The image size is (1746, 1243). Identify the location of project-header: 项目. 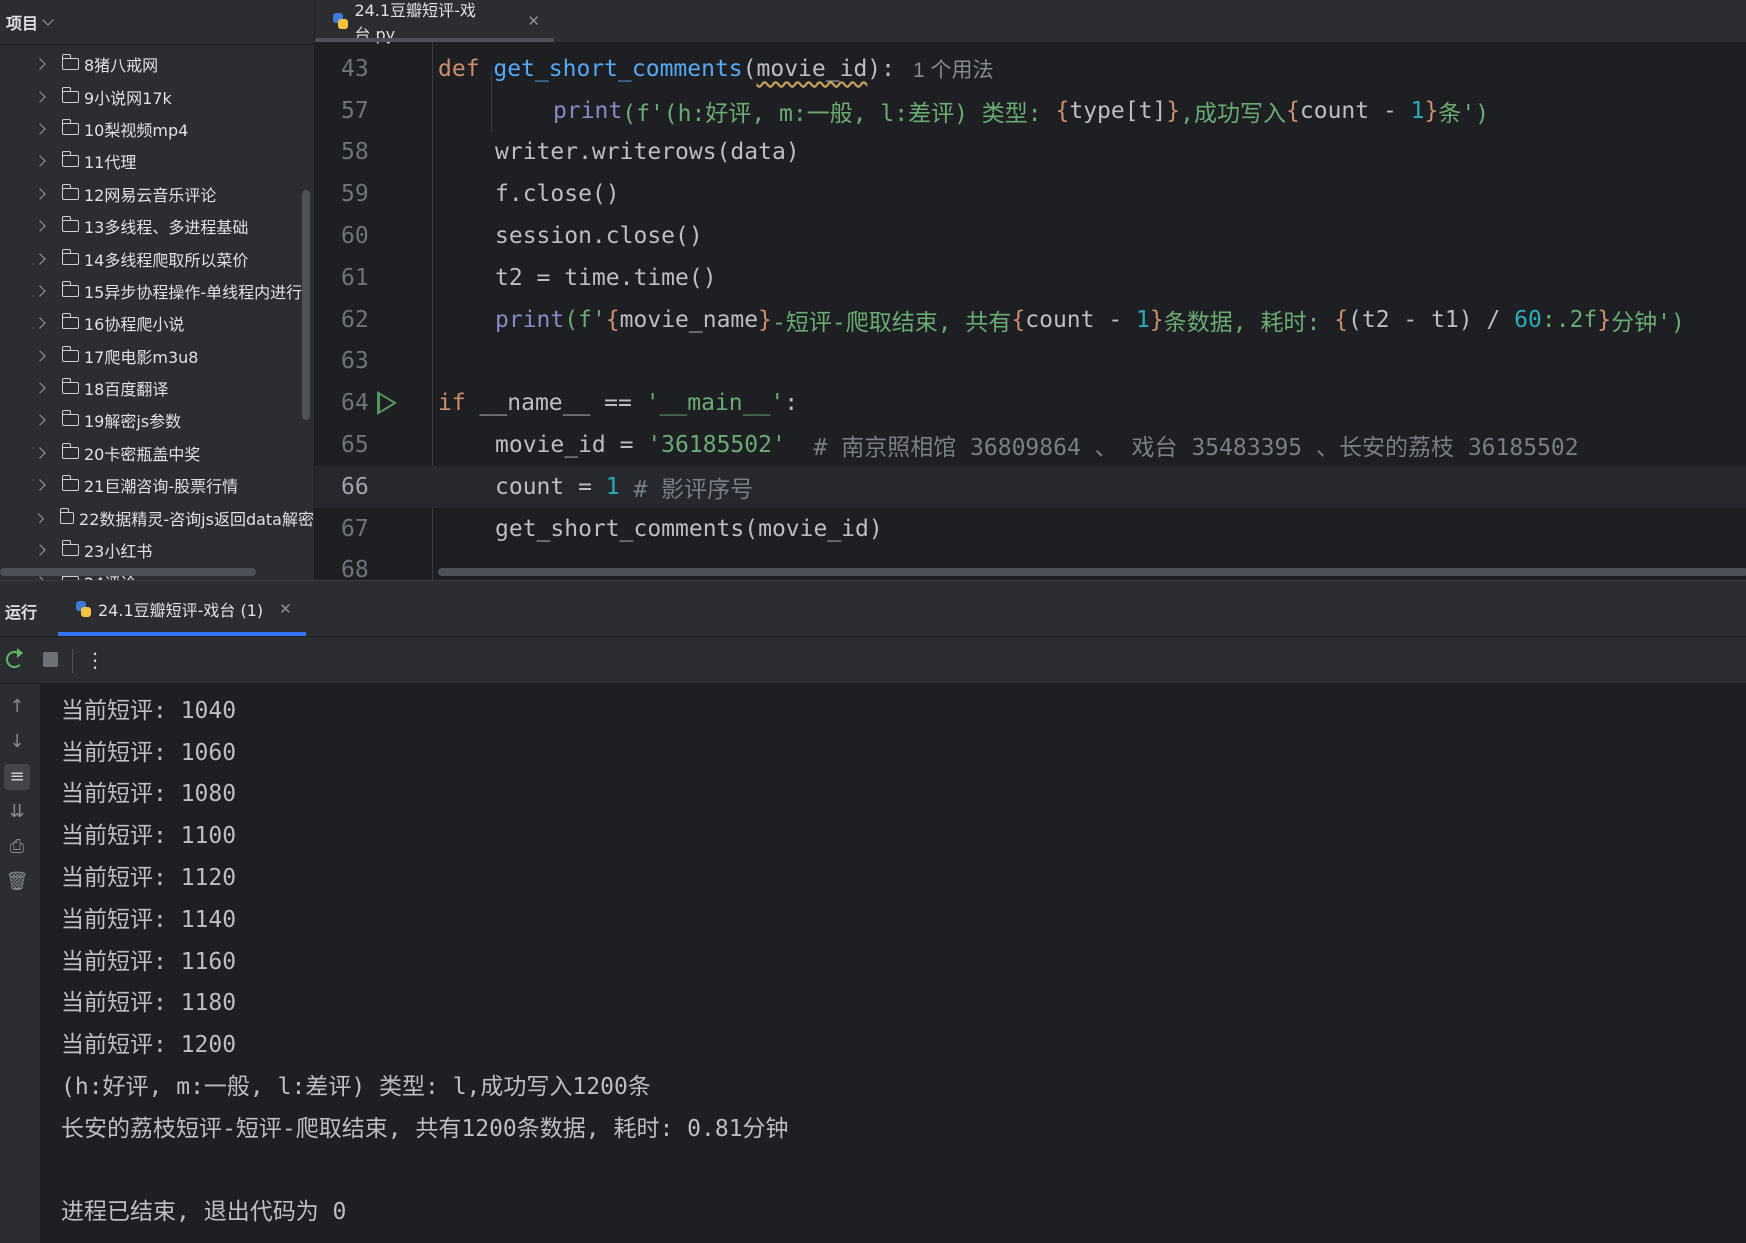
(157, 22).